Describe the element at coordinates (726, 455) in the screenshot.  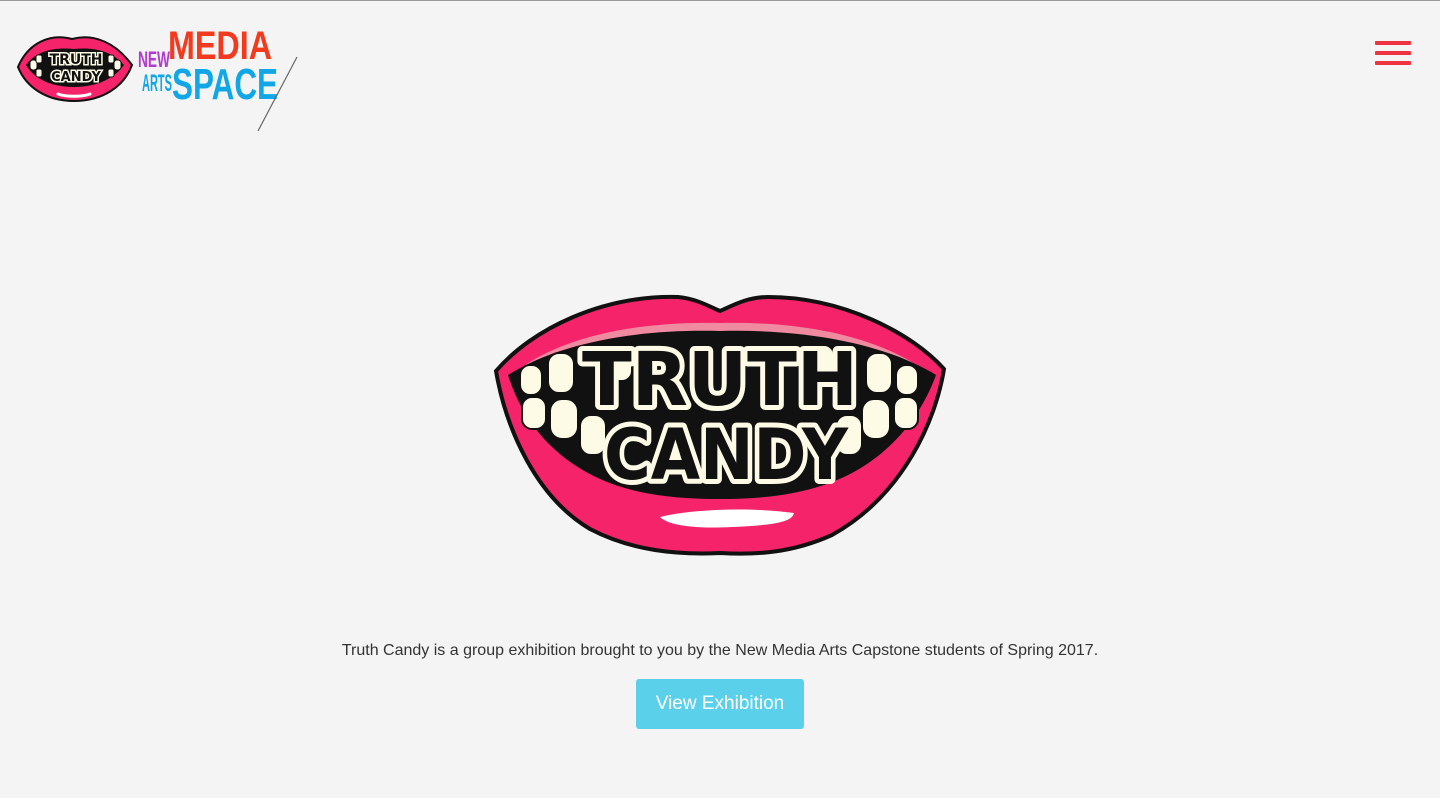
I see `hero-logo-text-candy: CANDY` at that location.